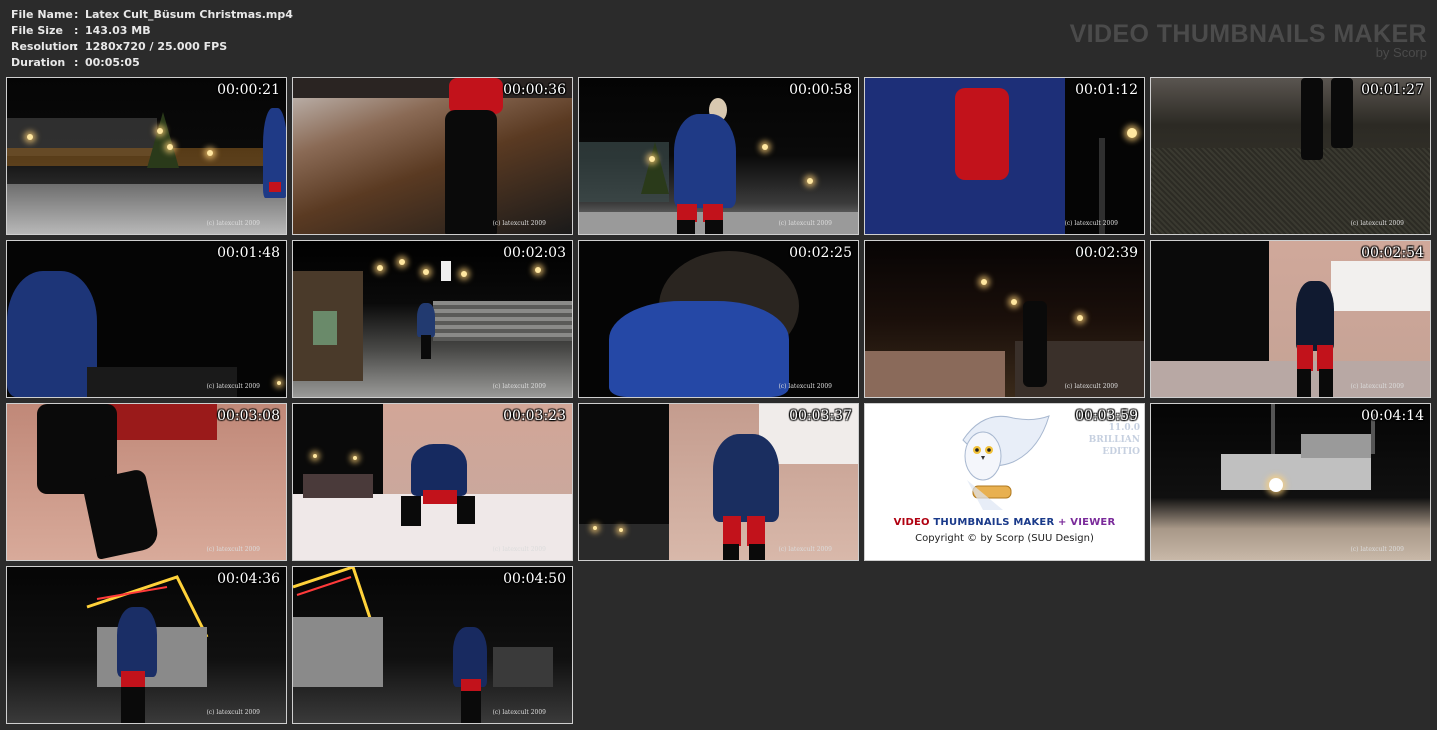 The height and width of the screenshot is (730, 1437). What do you see at coordinates (534, 90) in the screenshot?
I see `thumbnail-timestamp: 00:00:36` at bounding box center [534, 90].